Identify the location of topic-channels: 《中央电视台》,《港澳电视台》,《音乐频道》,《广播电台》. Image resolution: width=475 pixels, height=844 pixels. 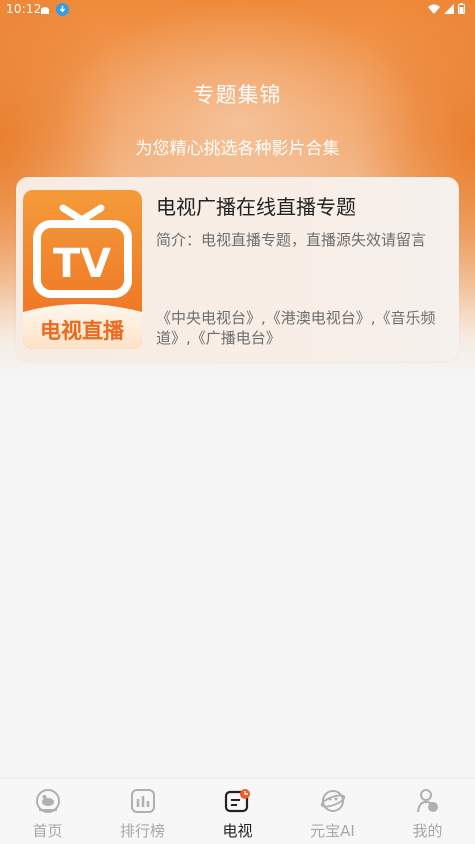
(296, 328).